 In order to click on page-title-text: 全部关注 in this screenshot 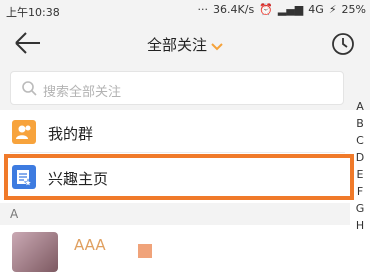, I will do `click(176, 45)`.